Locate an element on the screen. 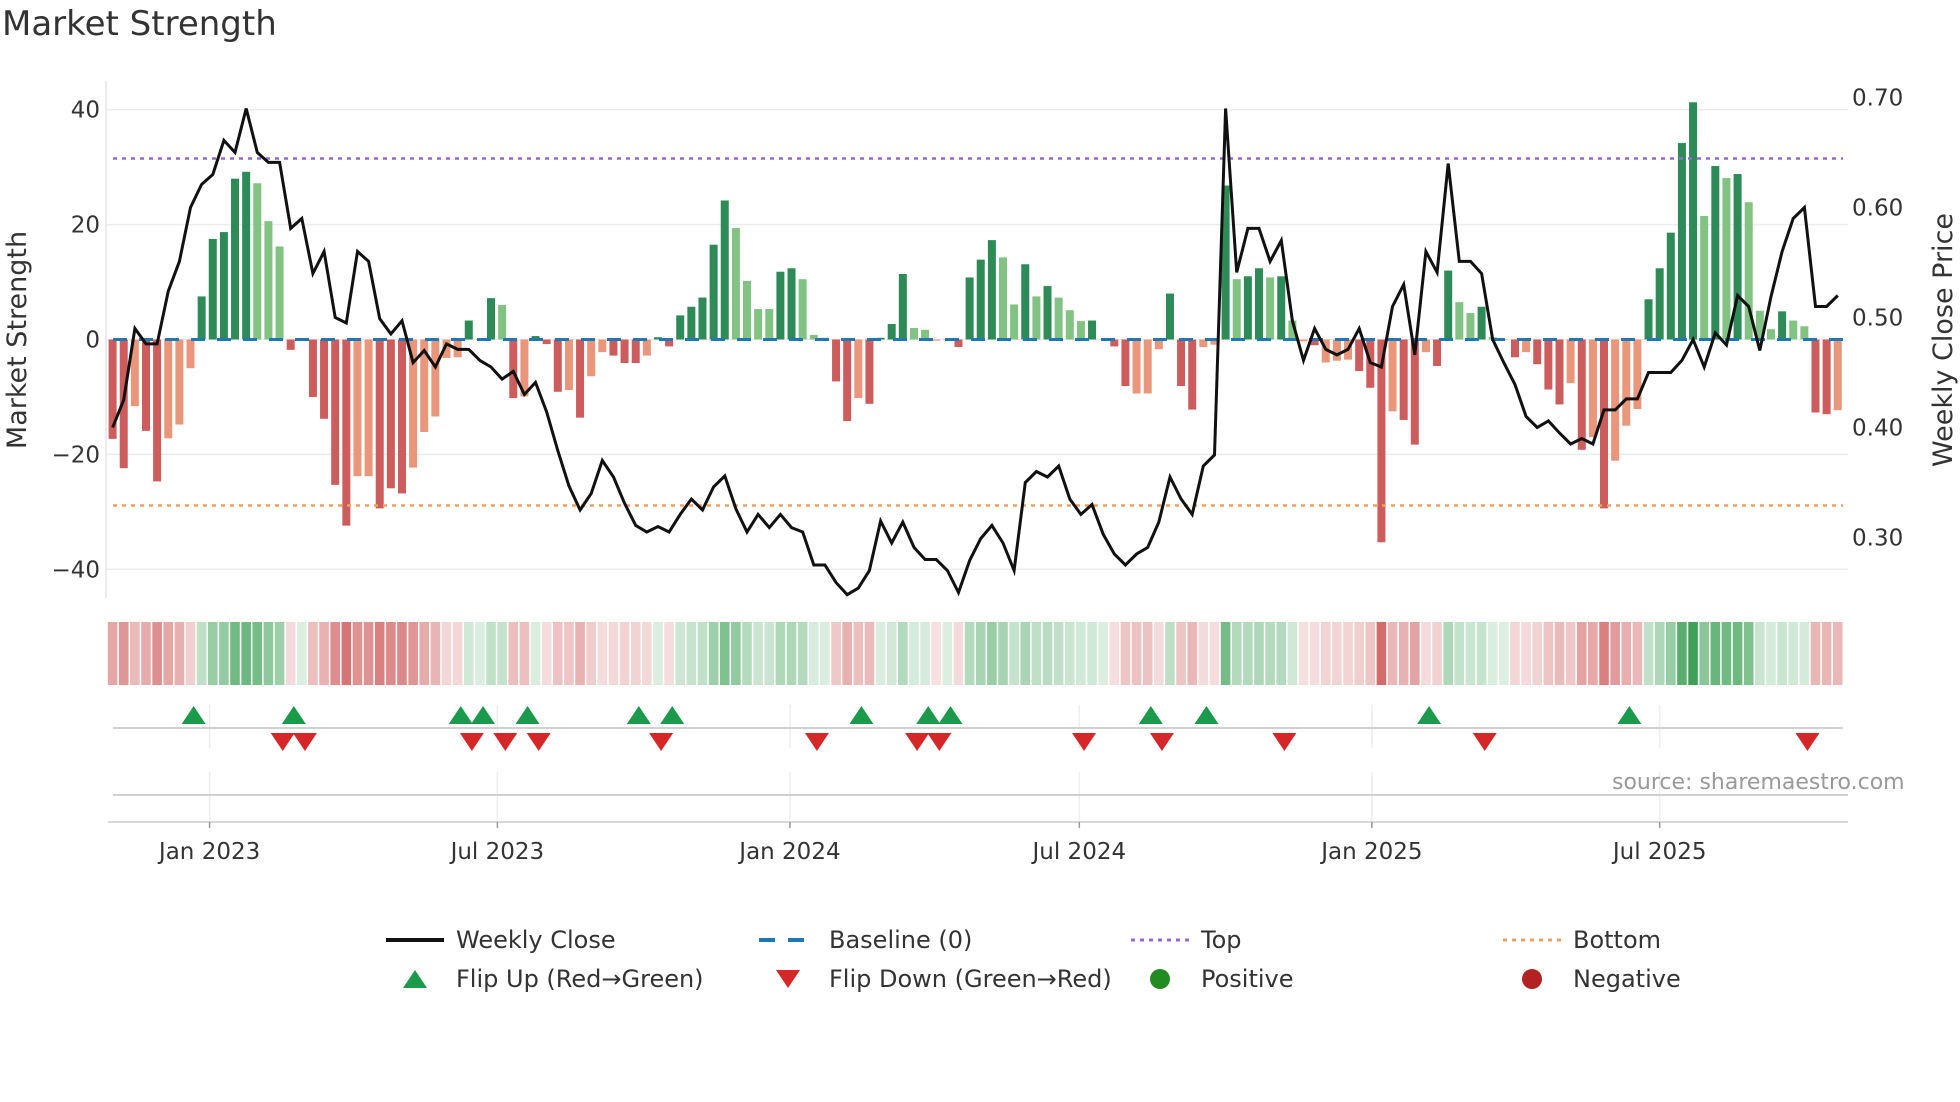  y2-tick-label: 0.50 is located at coordinates (1877, 319).